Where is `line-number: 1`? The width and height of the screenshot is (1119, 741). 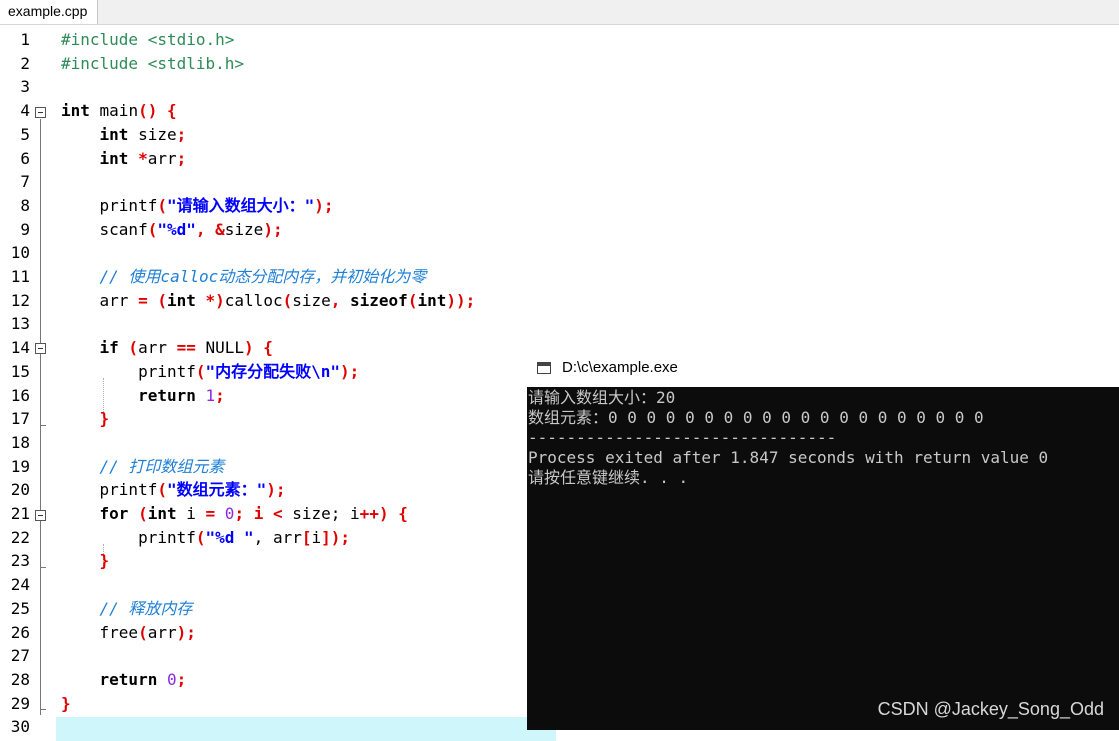
line-number: 1 is located at coordinates (25, 39).